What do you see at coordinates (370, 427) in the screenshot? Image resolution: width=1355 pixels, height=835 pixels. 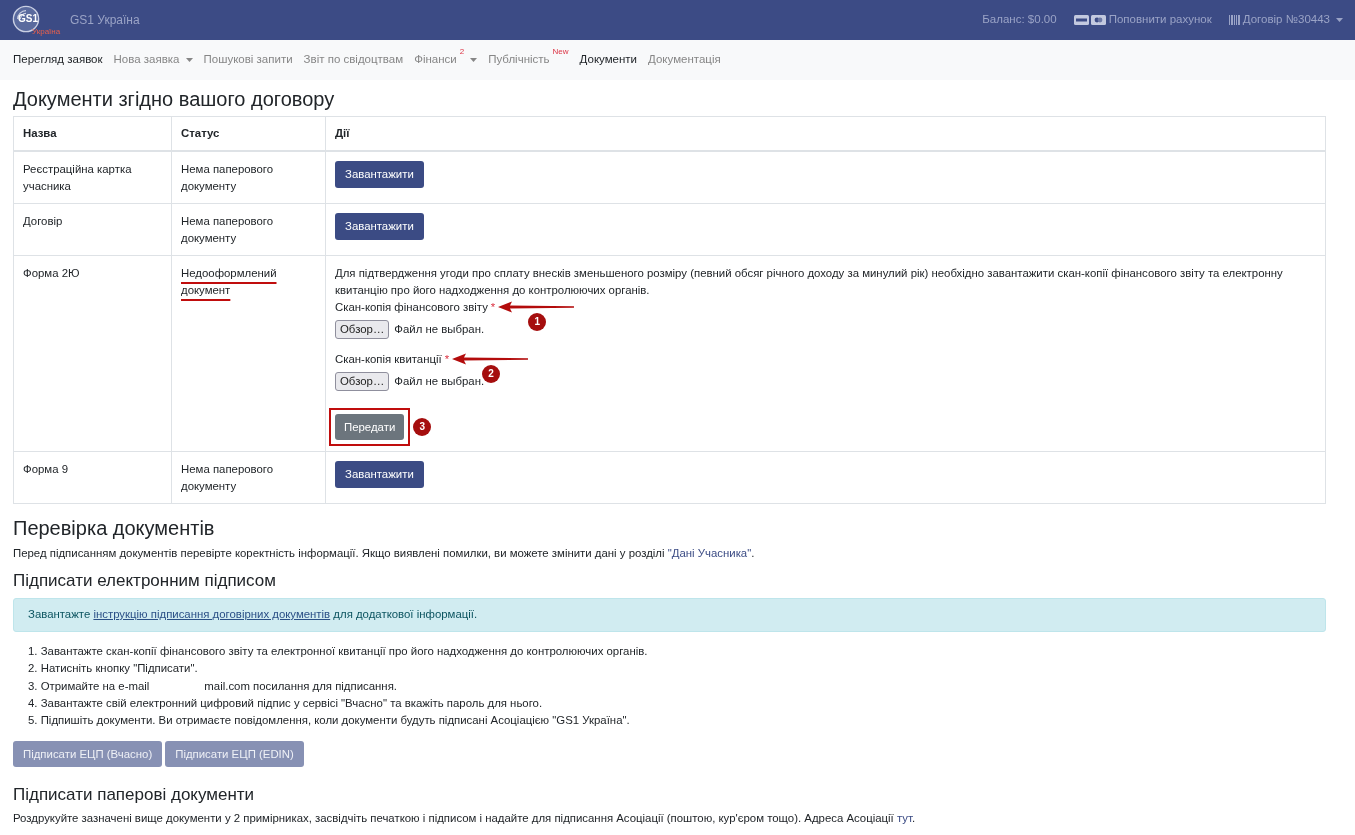 I see `submit-button: Передати` at bounding box center [370, 427].